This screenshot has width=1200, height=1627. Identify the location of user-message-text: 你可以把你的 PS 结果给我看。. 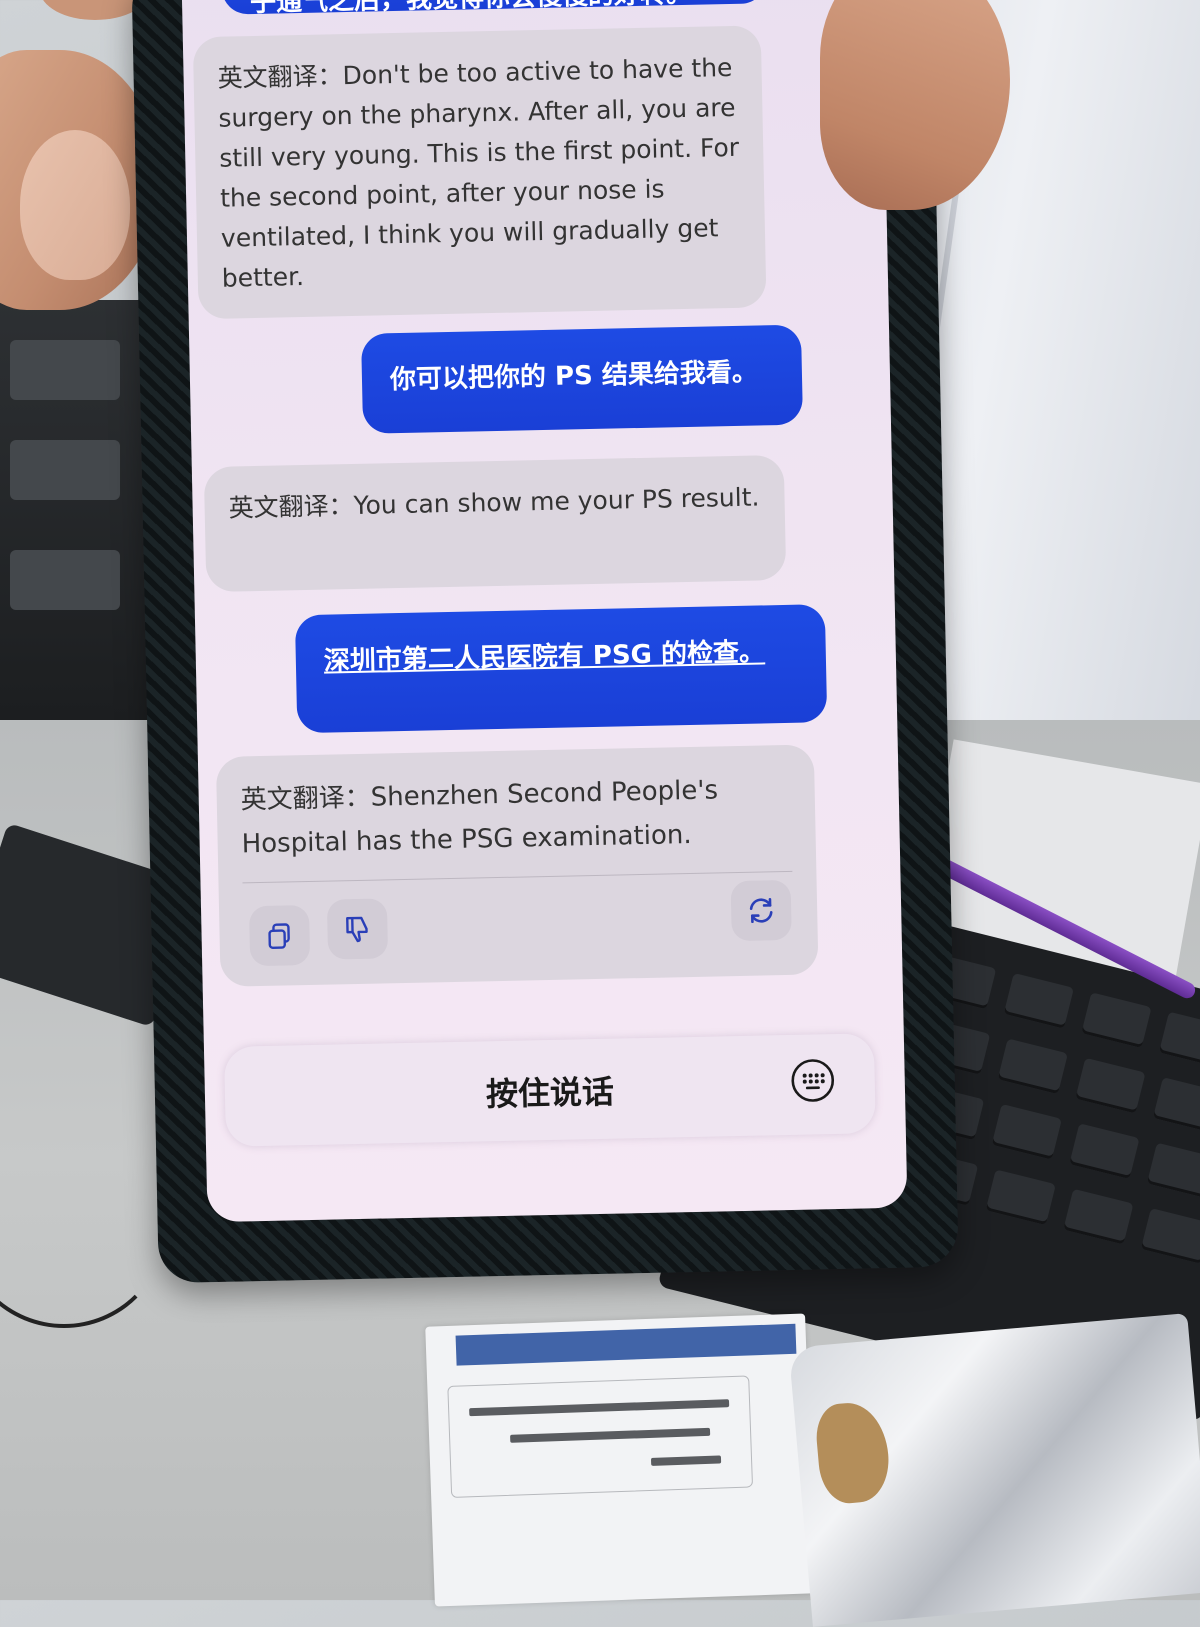
(574, 376).